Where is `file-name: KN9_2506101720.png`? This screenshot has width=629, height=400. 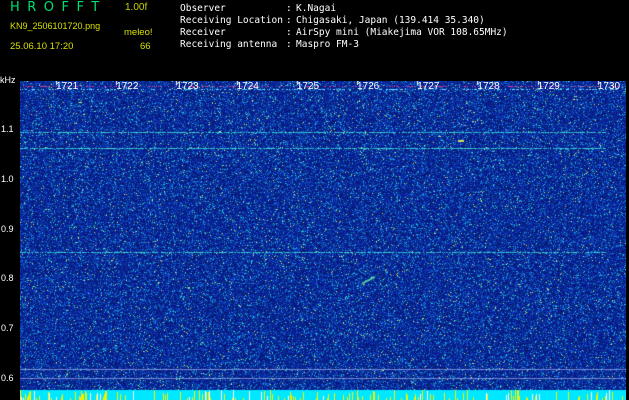 file-name: KN9_2506101720.png is located at coordinates (55, 26).